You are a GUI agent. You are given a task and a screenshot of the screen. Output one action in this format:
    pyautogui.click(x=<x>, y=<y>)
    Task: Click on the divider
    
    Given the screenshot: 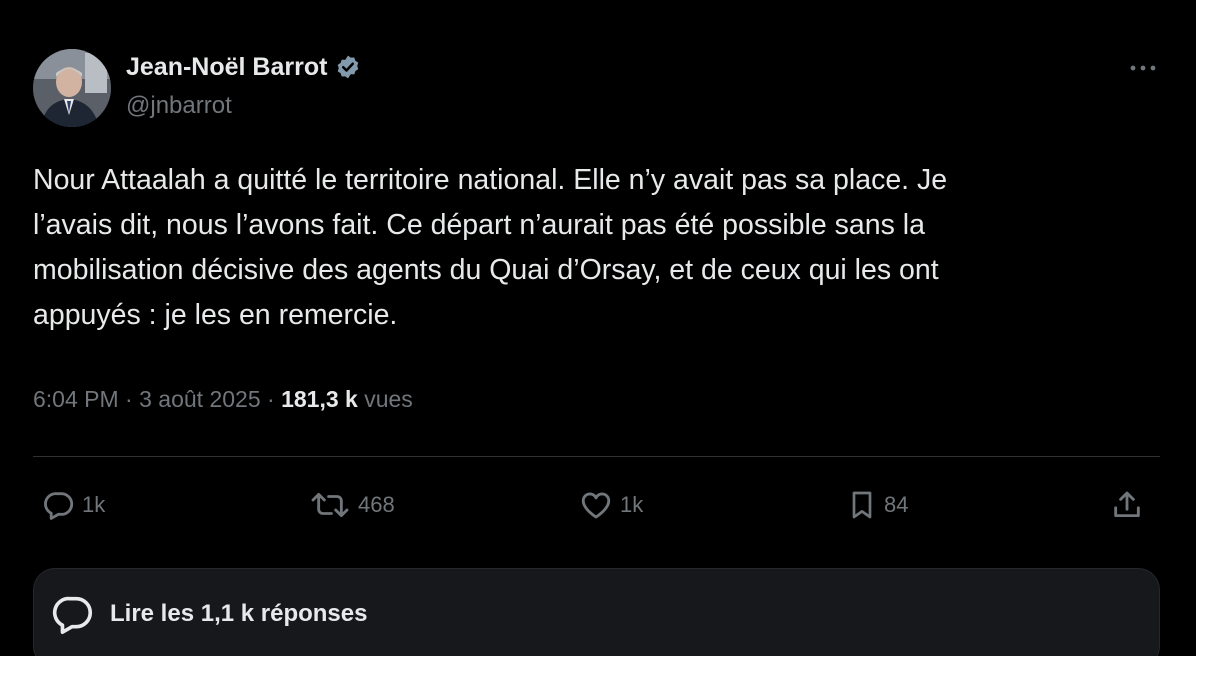 What is the action you would take?
    pyautogui.click(x=596, y=456)
    